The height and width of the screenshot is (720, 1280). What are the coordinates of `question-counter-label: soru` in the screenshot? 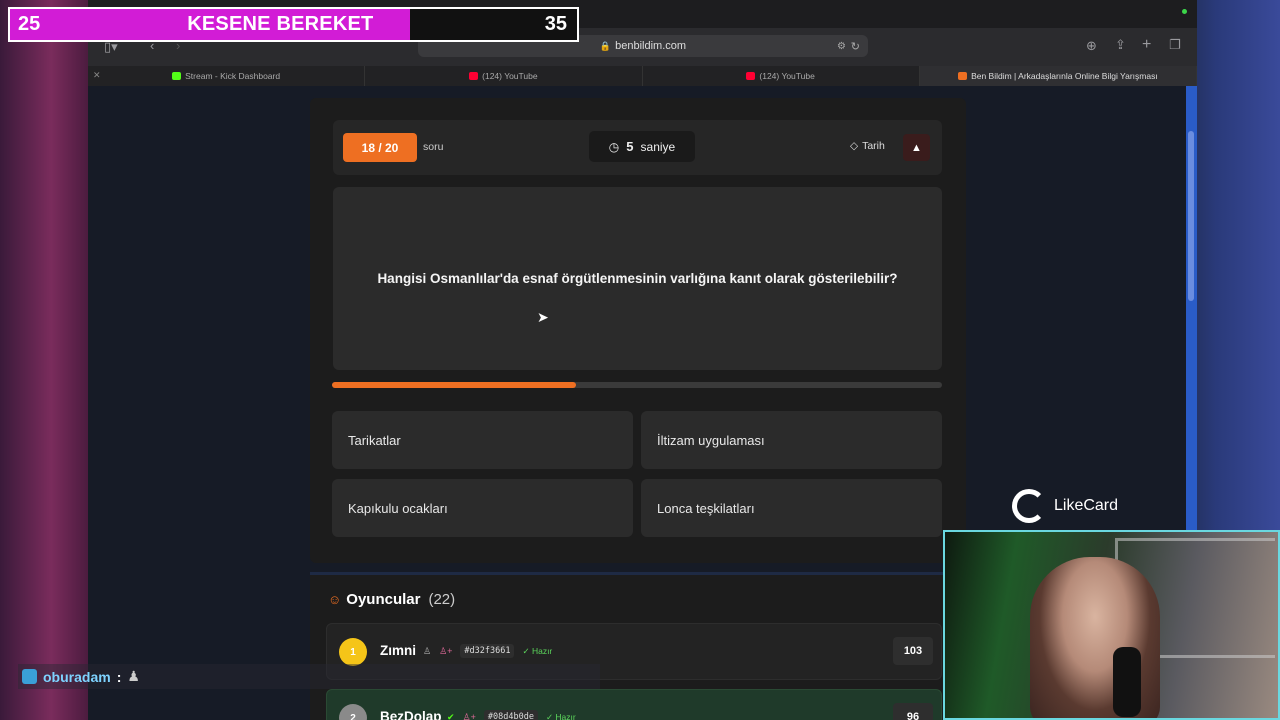 It's located at (433, 147).